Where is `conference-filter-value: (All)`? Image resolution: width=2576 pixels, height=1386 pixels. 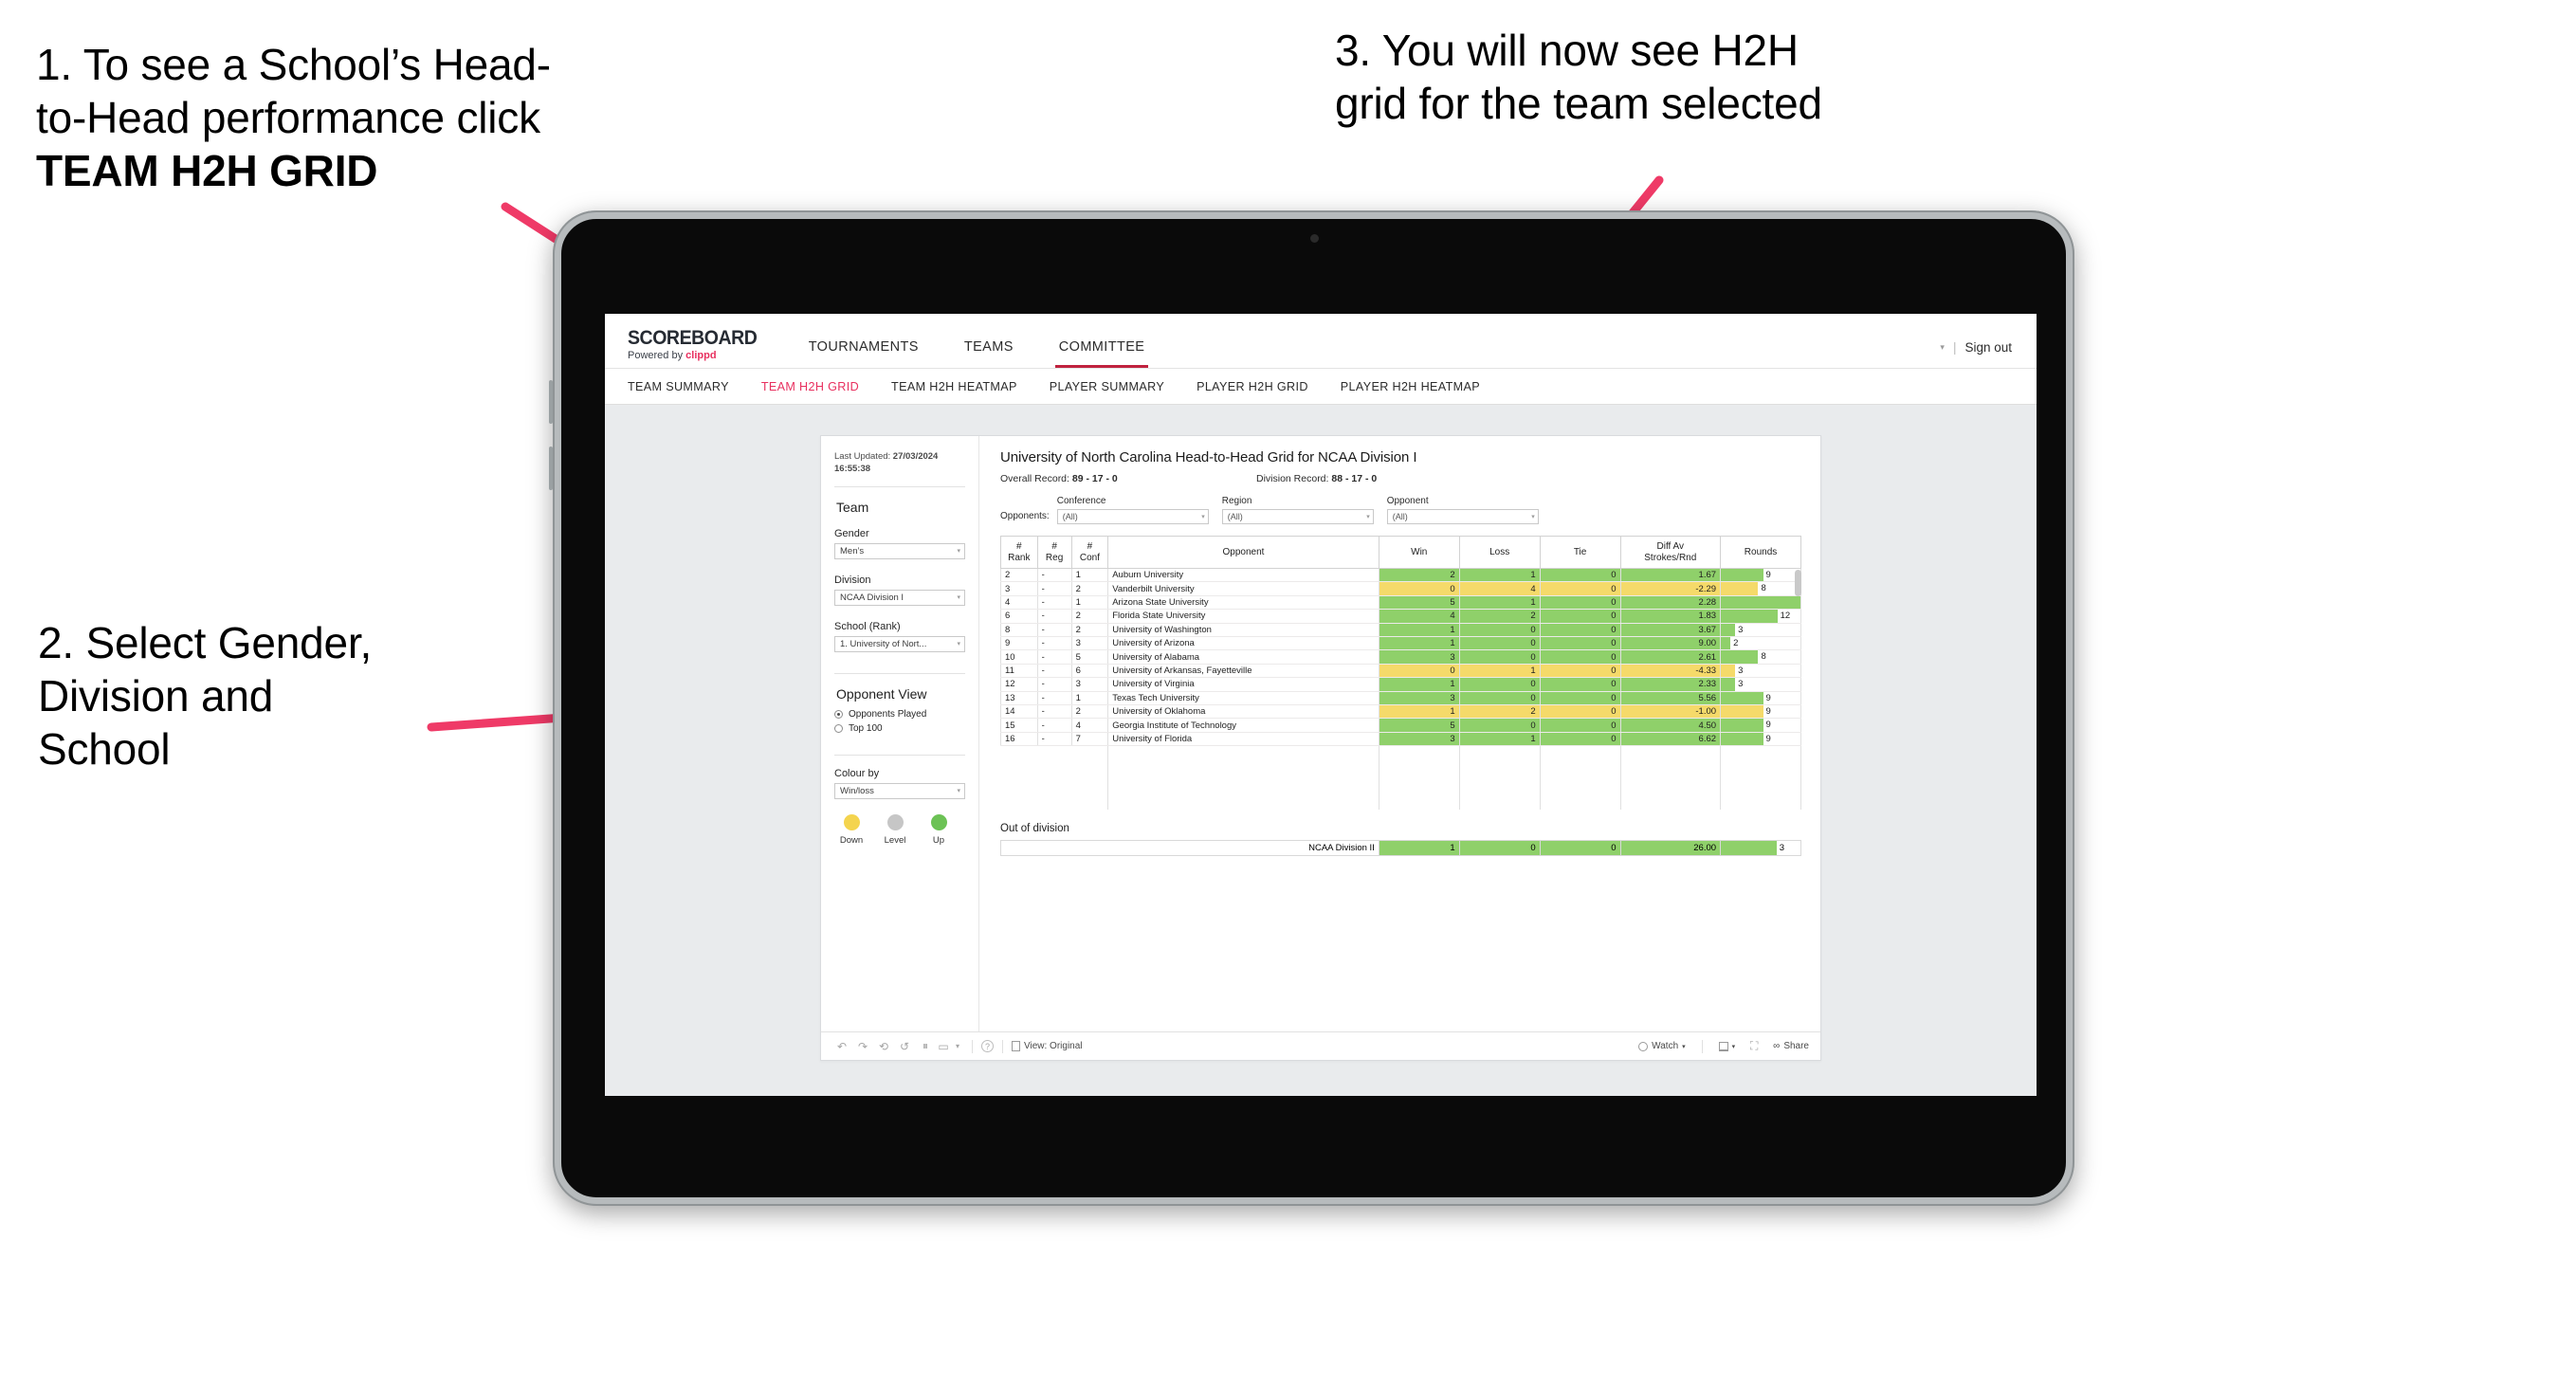 conference-filter-value: (All) is located at coordinates (1070, 516).